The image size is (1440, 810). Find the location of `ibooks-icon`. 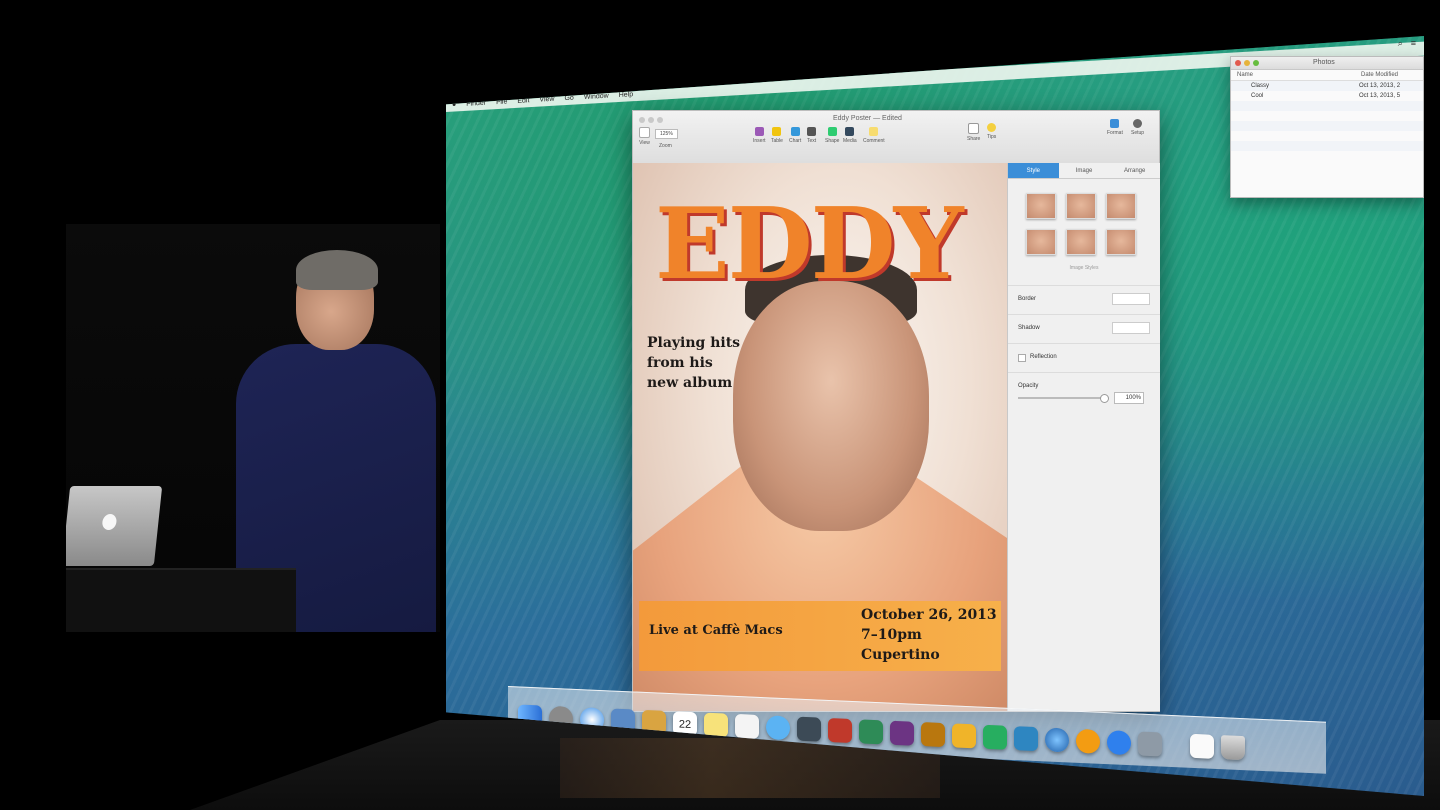

ibooks-icon is located at coordinates (1088, 741).